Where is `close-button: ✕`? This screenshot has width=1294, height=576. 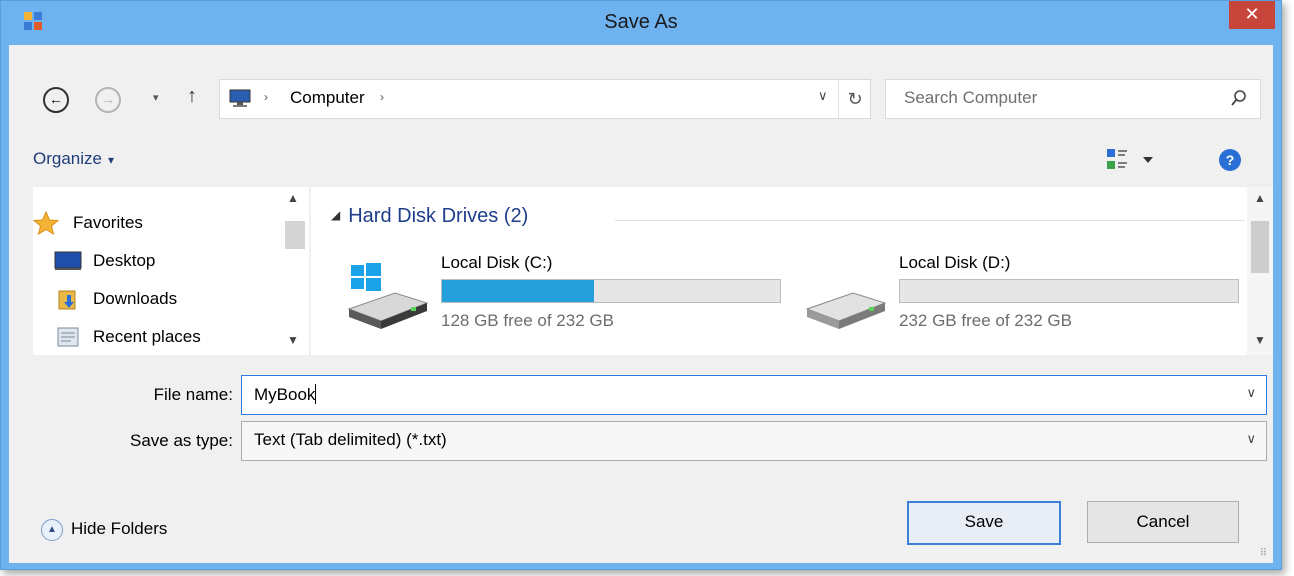
close-button: ✕ is located at coordinates (1252, 15).